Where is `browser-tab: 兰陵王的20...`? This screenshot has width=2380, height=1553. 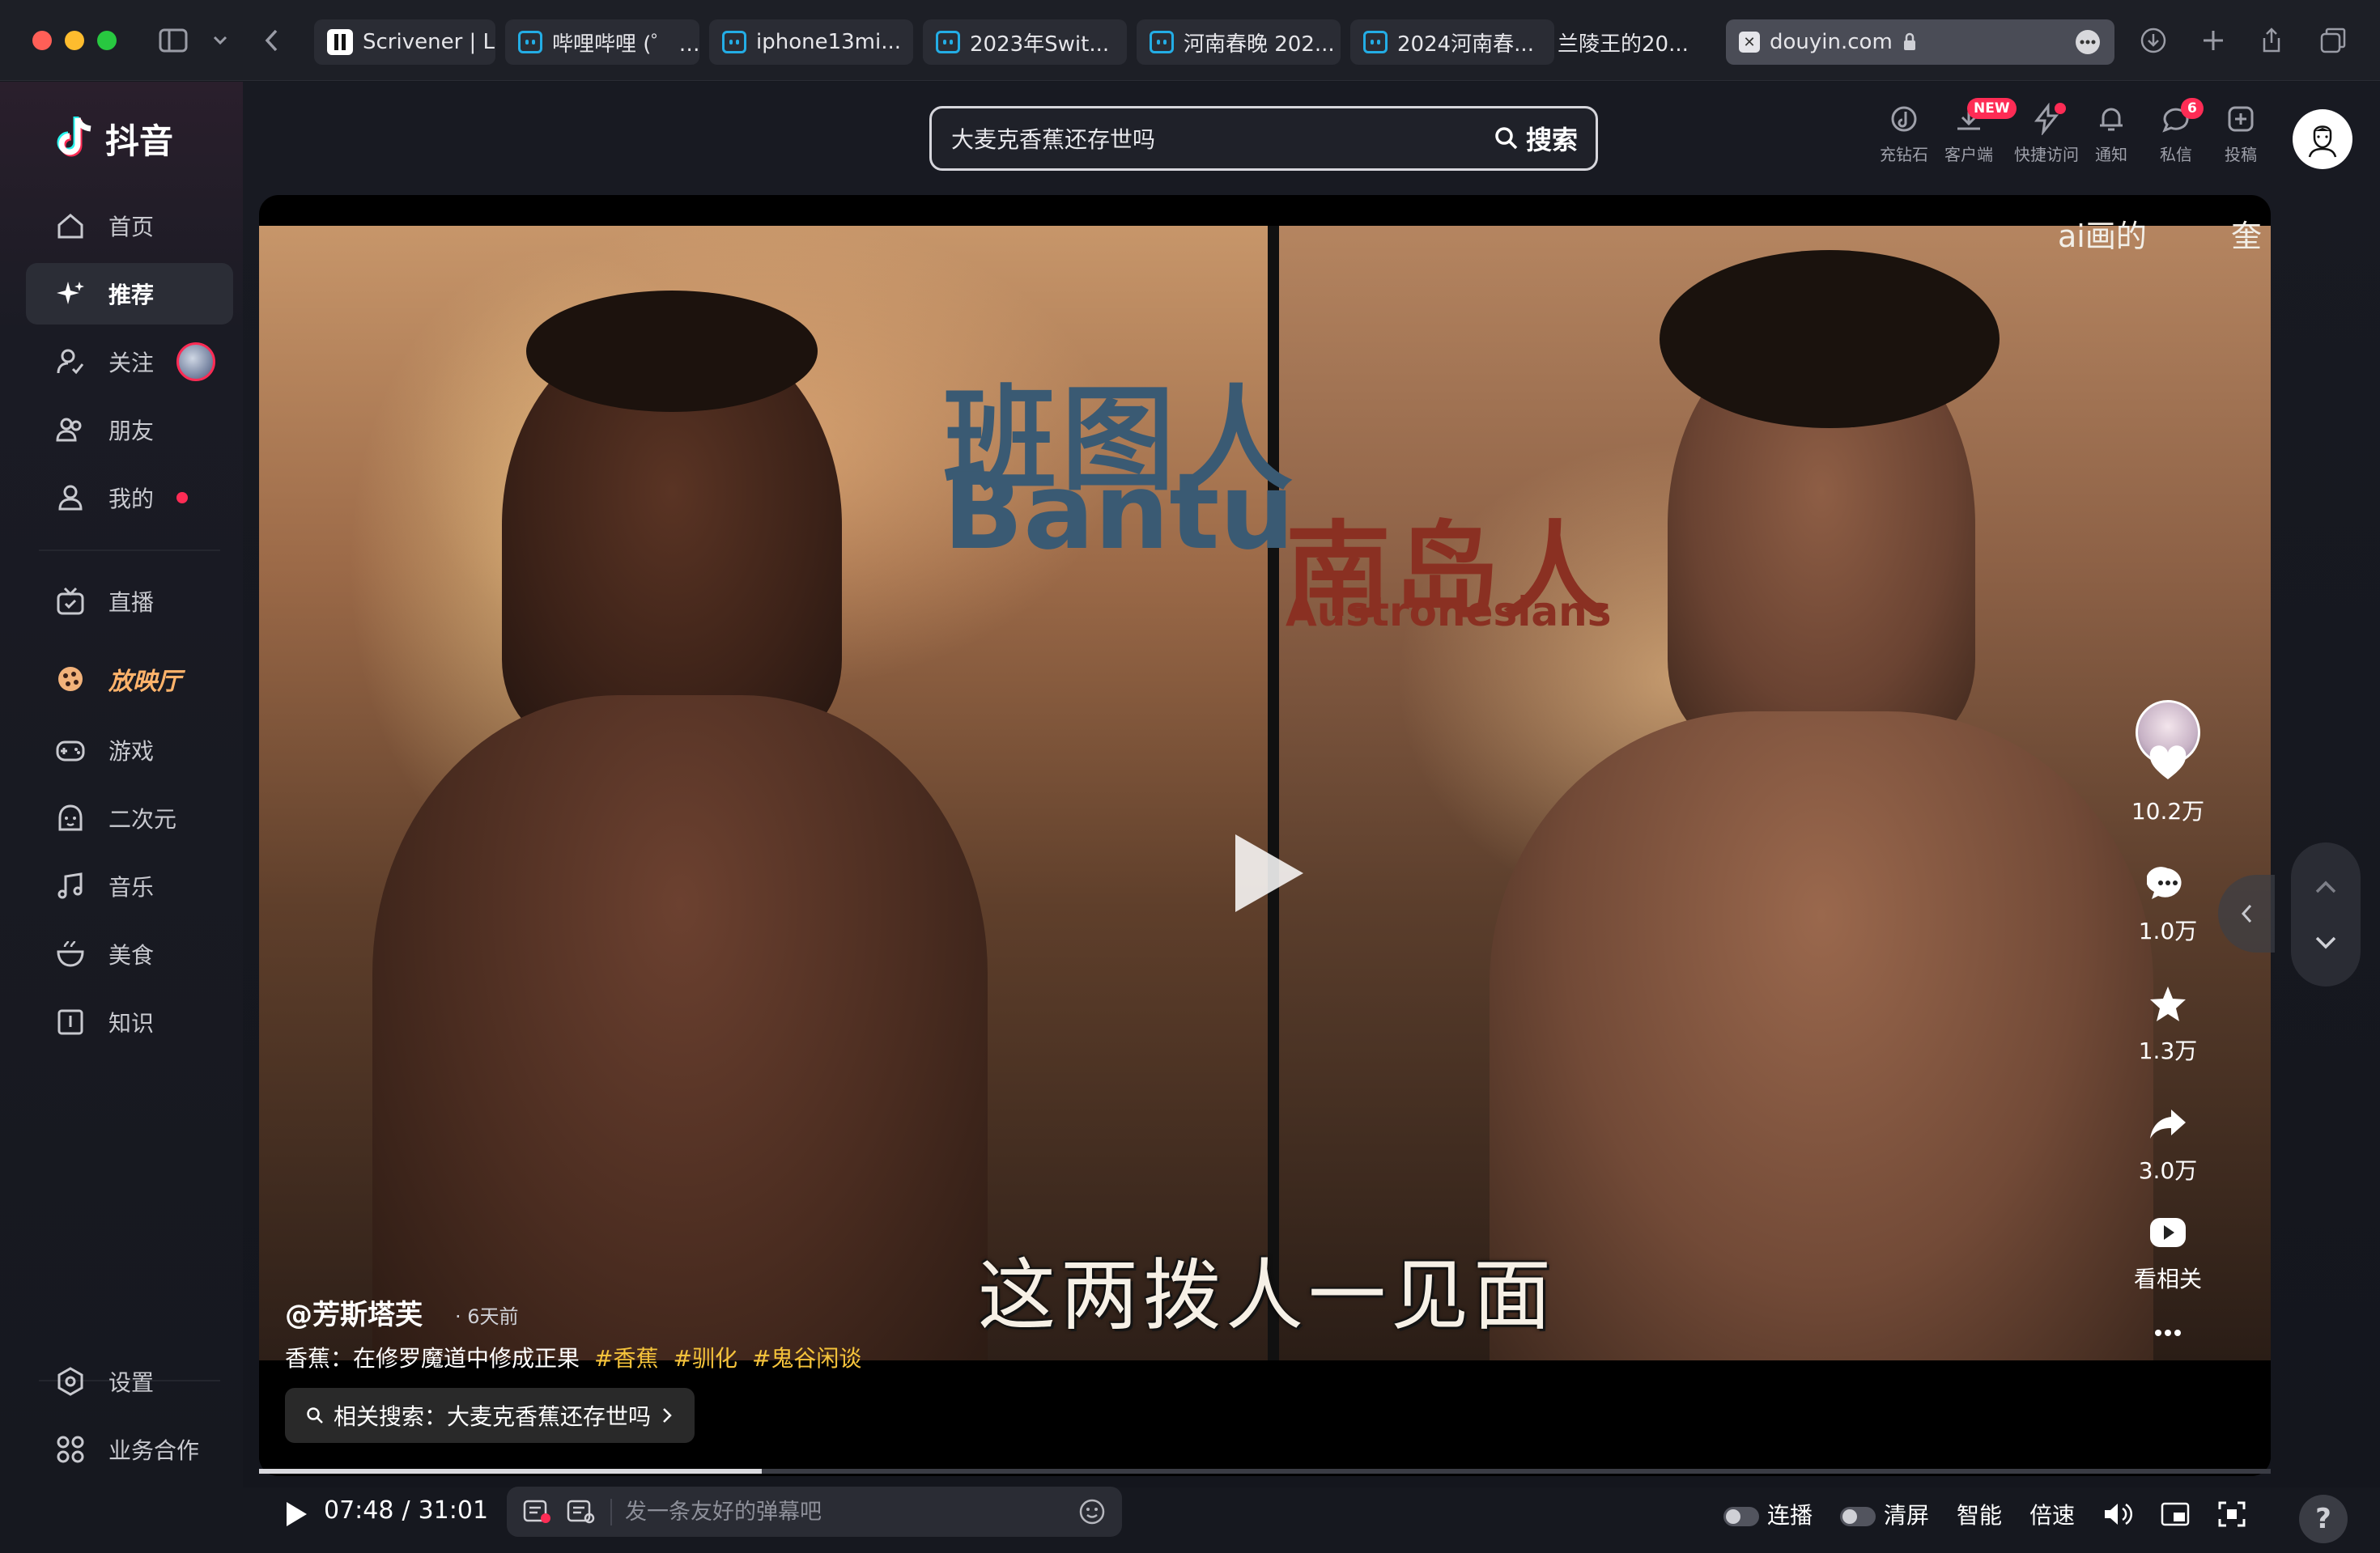
browser-tab: 兰陵王的20... is located at coordinates (1629, 42).